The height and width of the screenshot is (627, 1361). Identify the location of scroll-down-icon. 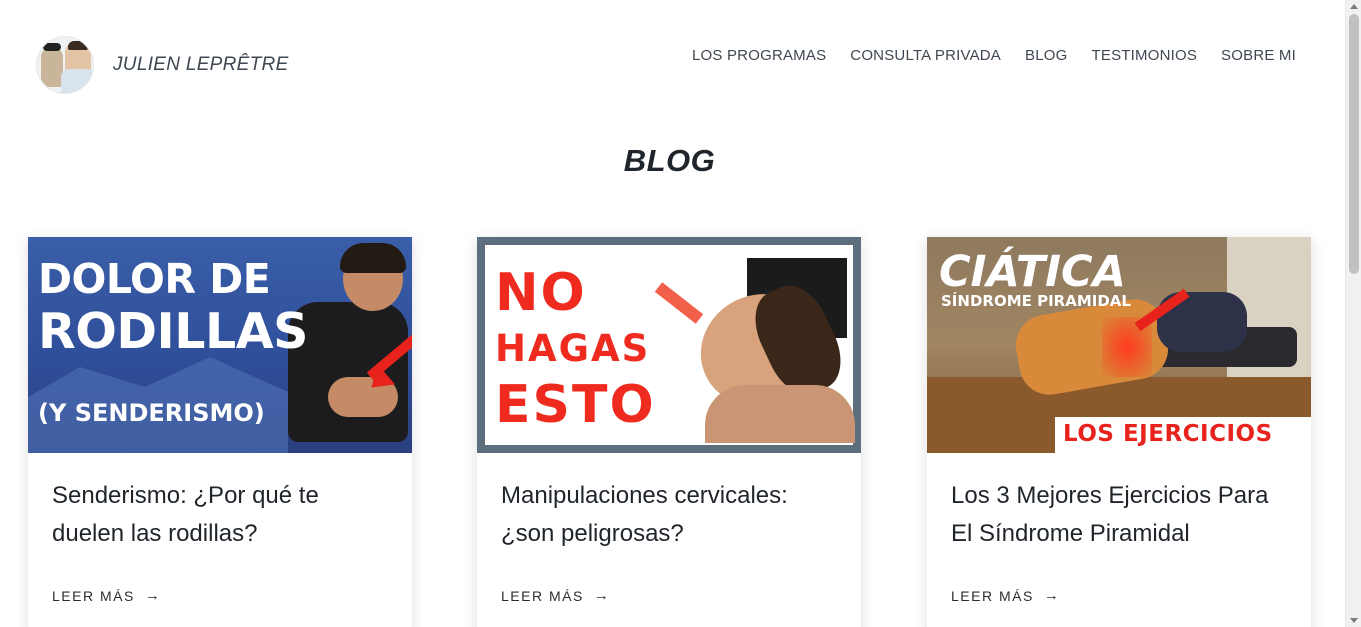
(1354, 620).